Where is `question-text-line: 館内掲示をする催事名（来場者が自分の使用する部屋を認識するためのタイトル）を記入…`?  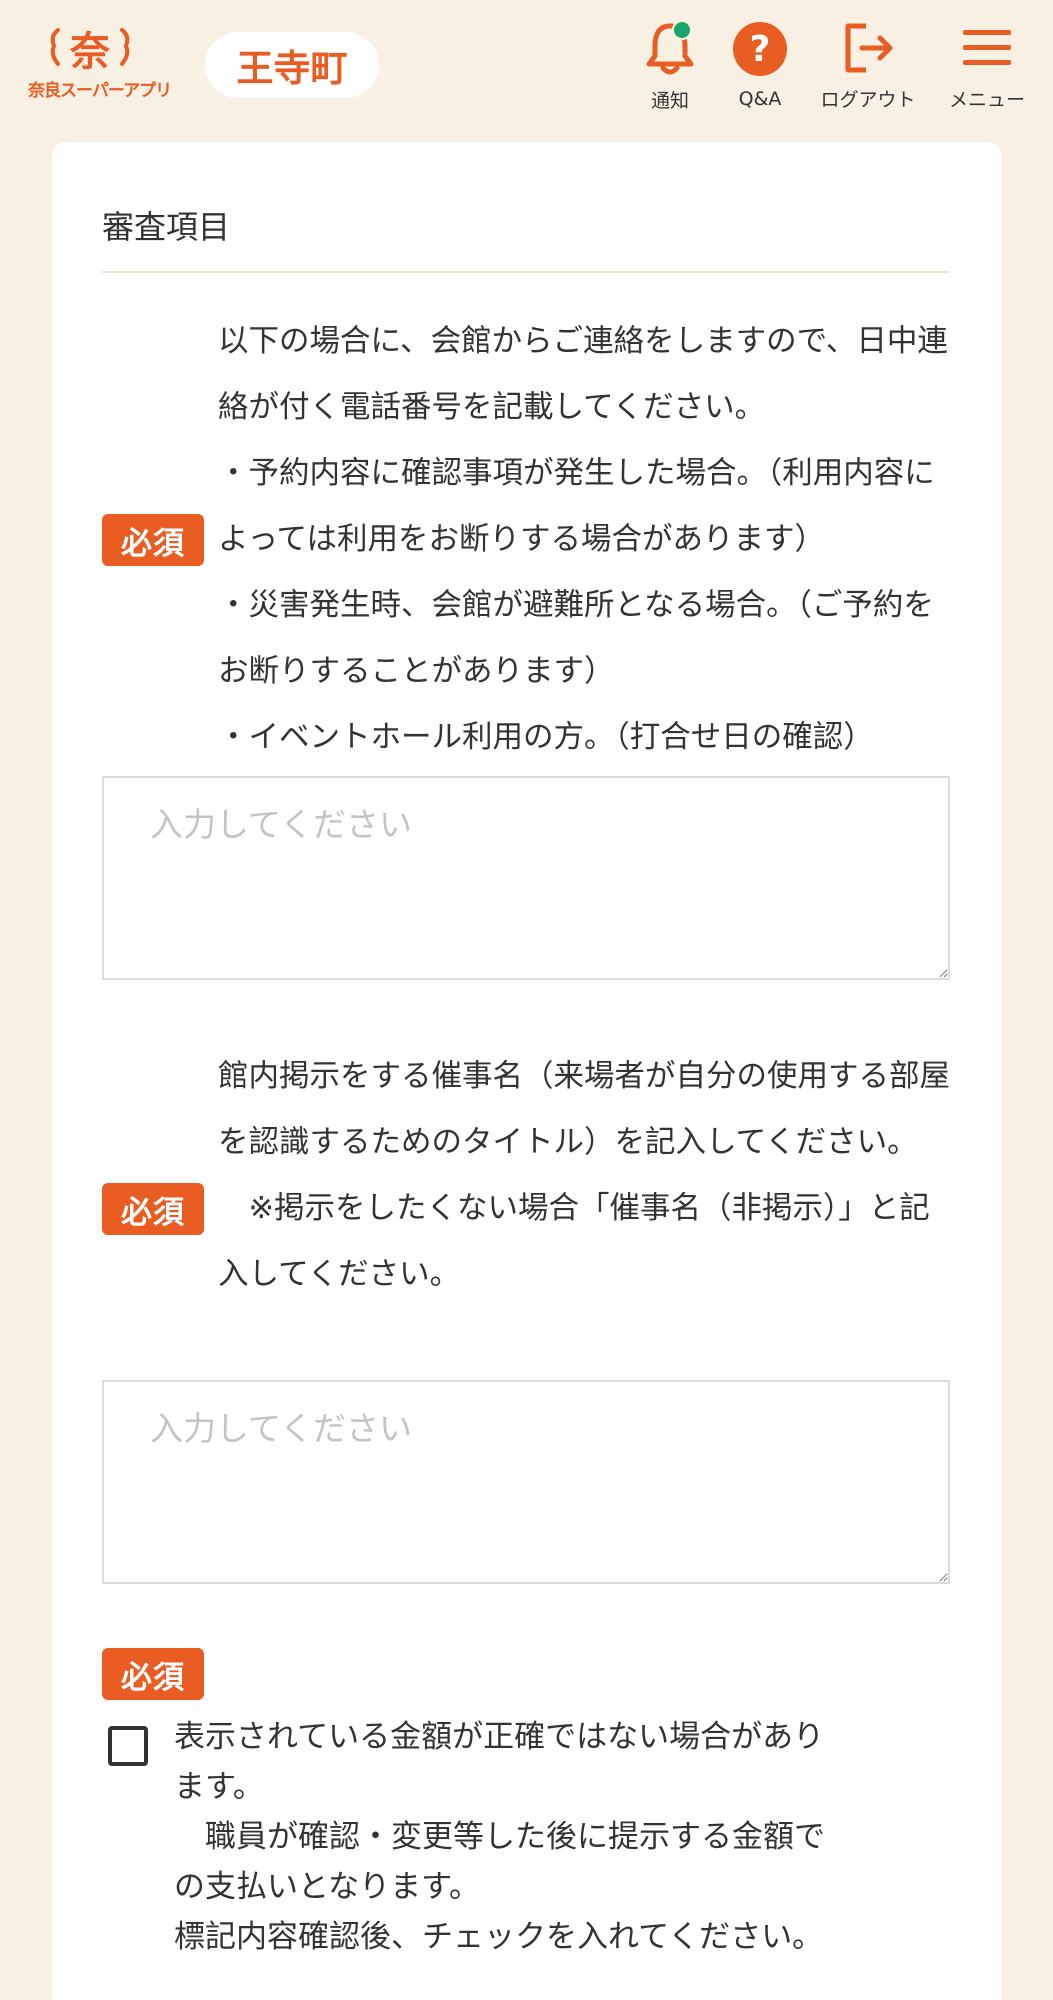
question-text-line: 館内掲示をする催事名（来場者が自分の使用する部屋を認識するためのタイトル）を記入… is located at coordinates (584, 1109).